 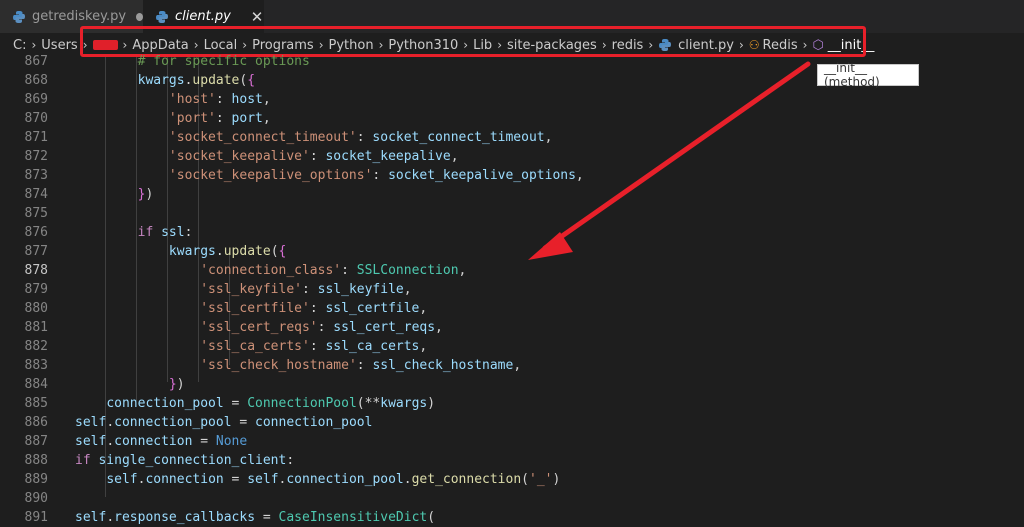 What do you see at coordinates (36, 441) in the screenshot?
I see `line-number: 887` at bounding box center [36, 441].